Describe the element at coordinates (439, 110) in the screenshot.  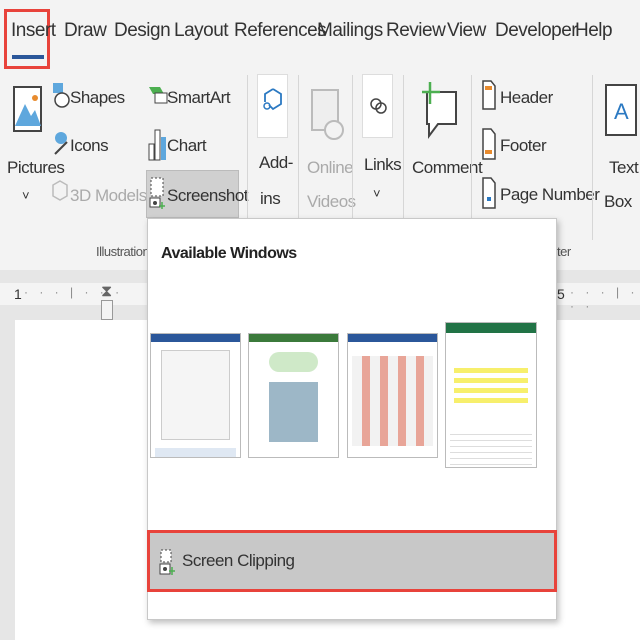
I see `comment-icon` at that location.